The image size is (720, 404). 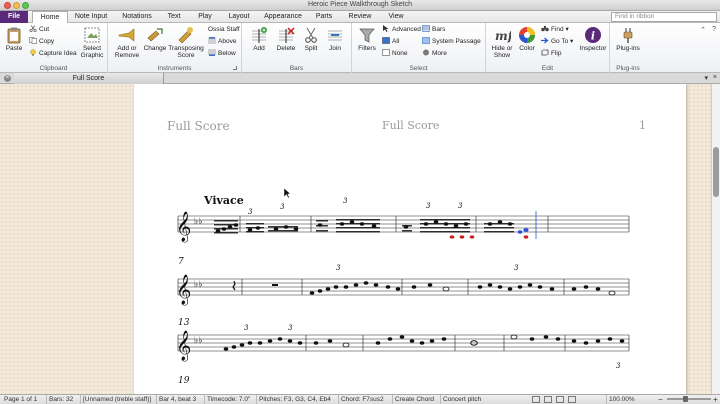 What do you see at coordinates (21, 399) in the screenshot?
I see `status-page: Page 1 of 1` at bounding box center [21, 399].